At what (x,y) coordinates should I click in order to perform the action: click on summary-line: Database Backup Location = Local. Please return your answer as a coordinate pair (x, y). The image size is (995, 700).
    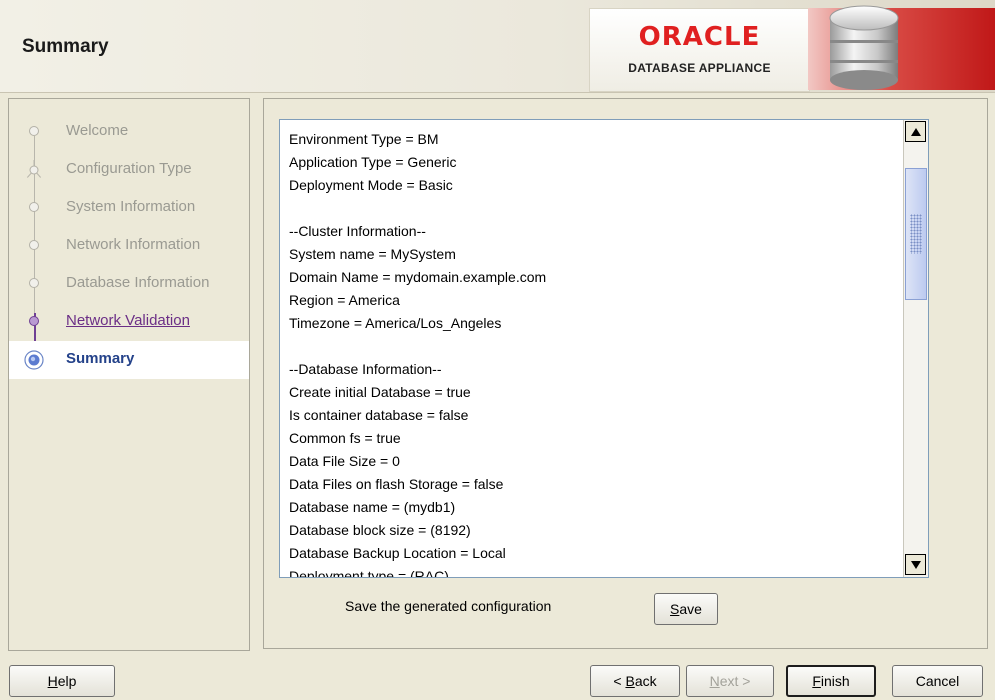
    Looking at the image, I should click on (397, 553).